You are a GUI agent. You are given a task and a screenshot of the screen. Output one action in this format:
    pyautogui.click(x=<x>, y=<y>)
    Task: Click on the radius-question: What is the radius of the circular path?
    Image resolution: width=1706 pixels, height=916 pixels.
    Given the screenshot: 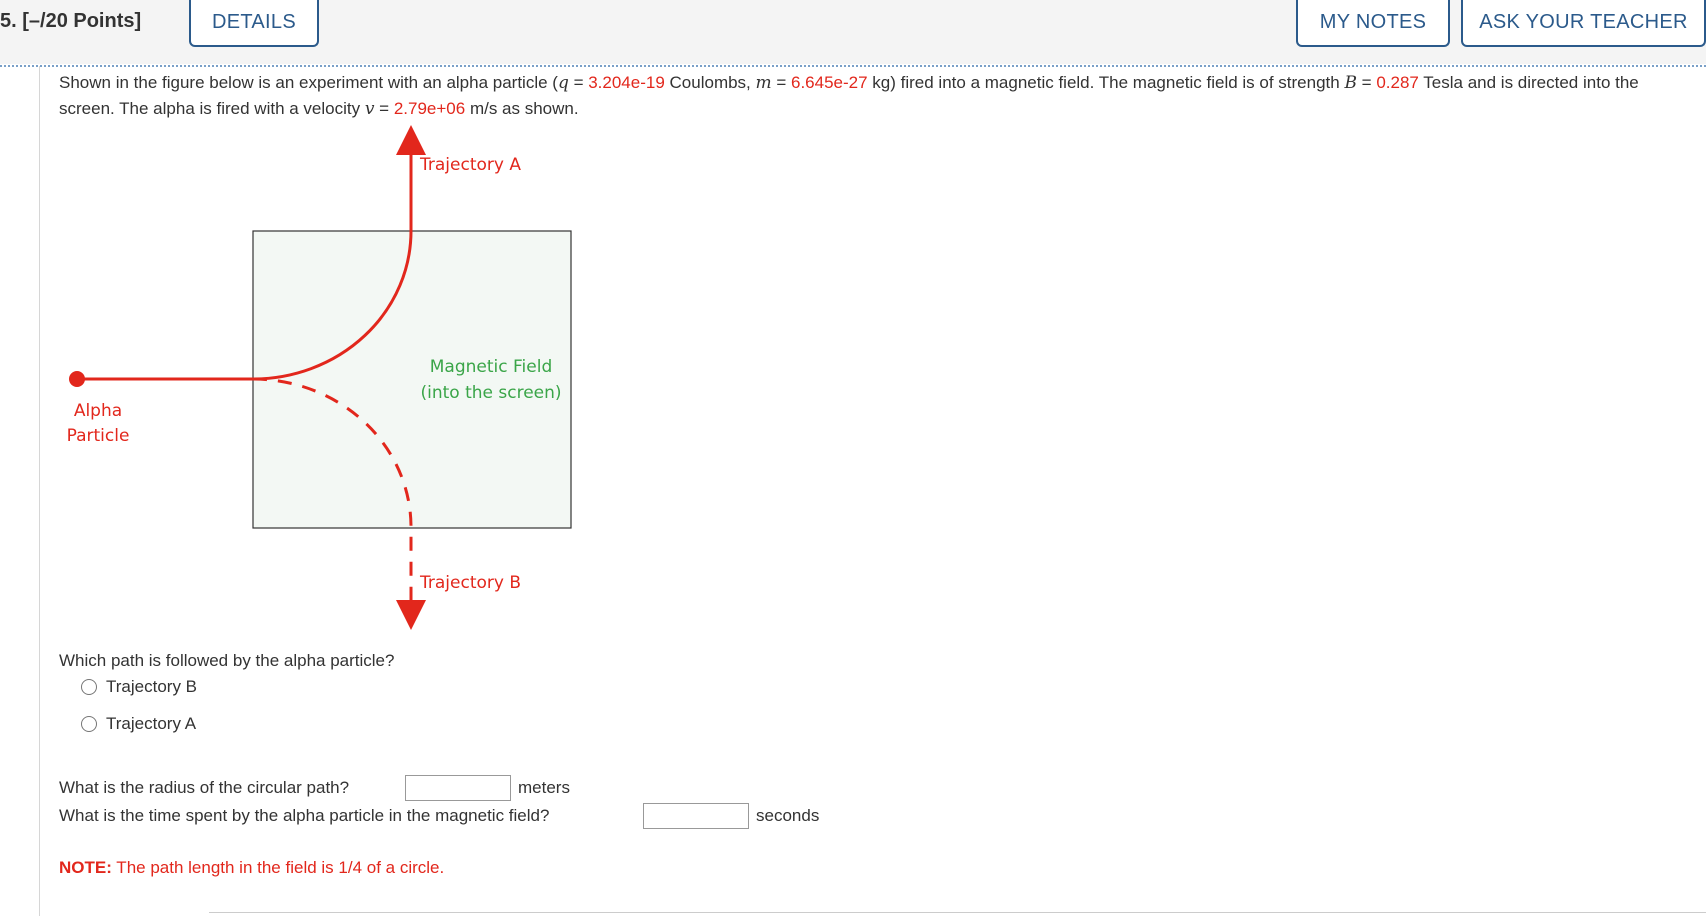 What is the action you would take?
    pyautogui.click(x=204, y=787)
    